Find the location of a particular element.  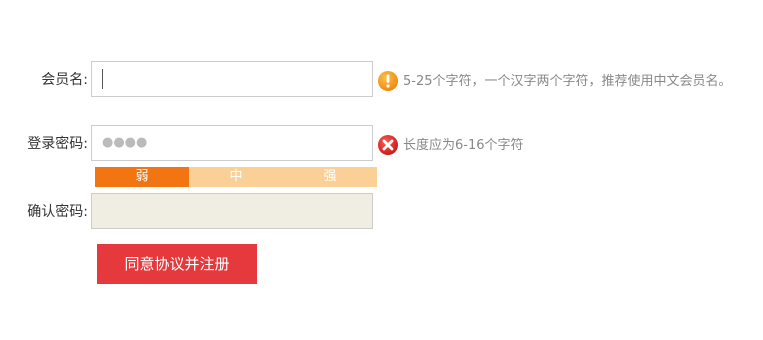

password-hint: 长度应为6-16个字符 is located at coordinates (463, 145).